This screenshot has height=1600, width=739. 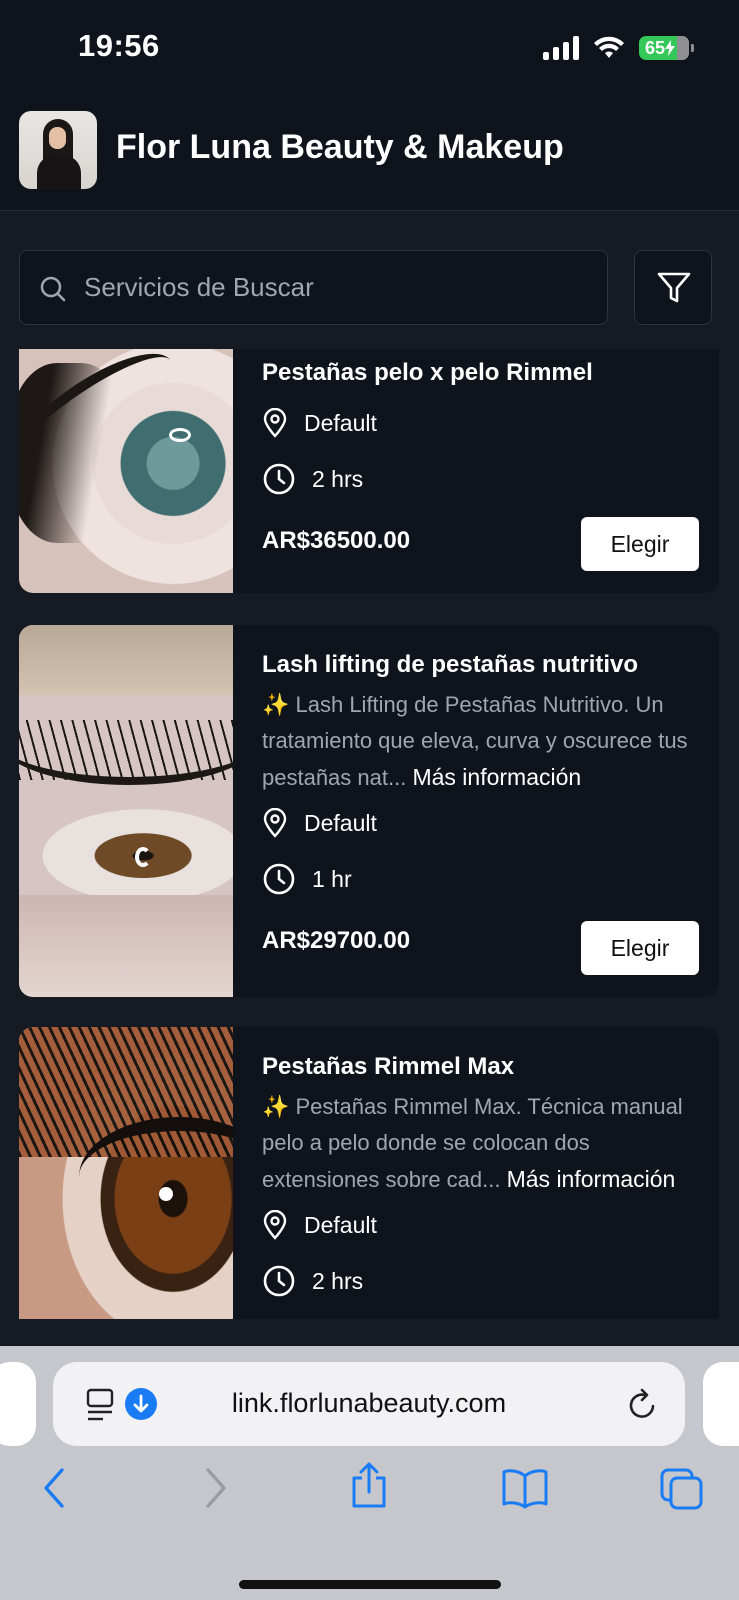 I want to click on status-icons: 65, so click(x=618, y=48).